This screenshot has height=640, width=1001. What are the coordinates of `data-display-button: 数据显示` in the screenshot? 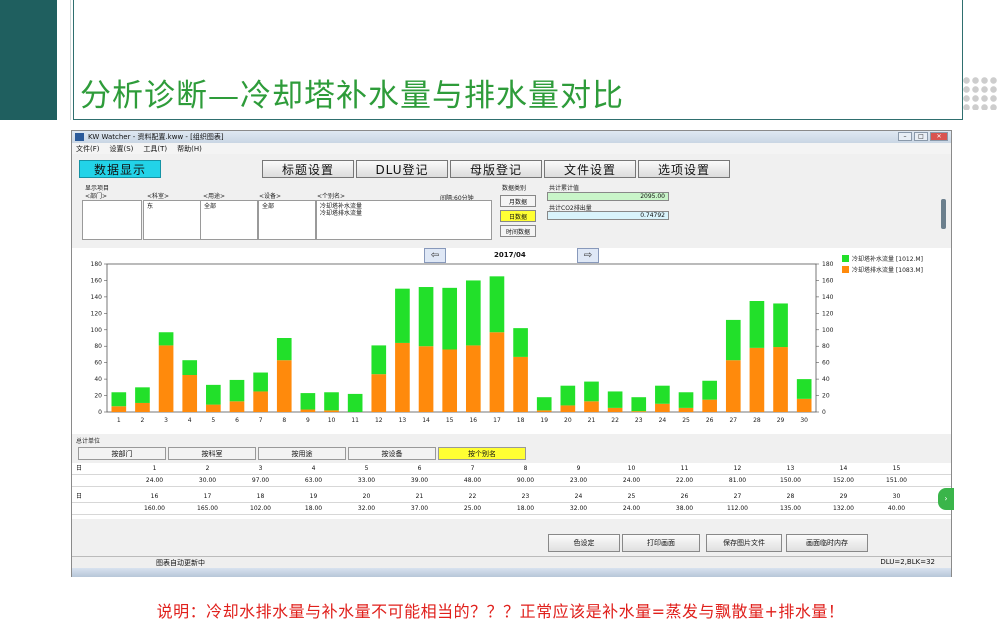 It's located at (120, 169).